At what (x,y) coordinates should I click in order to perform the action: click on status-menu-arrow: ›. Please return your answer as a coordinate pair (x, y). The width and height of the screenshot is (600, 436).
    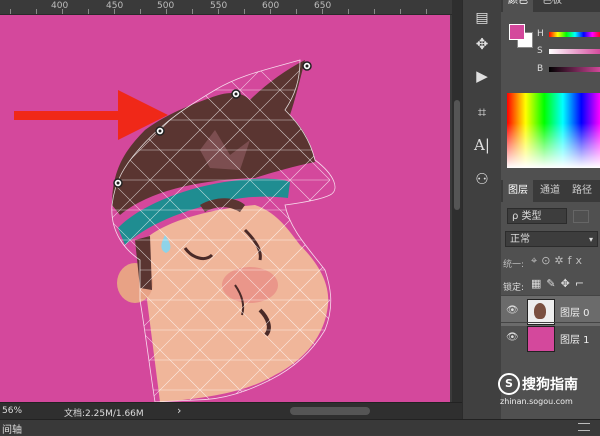
    Looking at the image, I should click on (179, 410).